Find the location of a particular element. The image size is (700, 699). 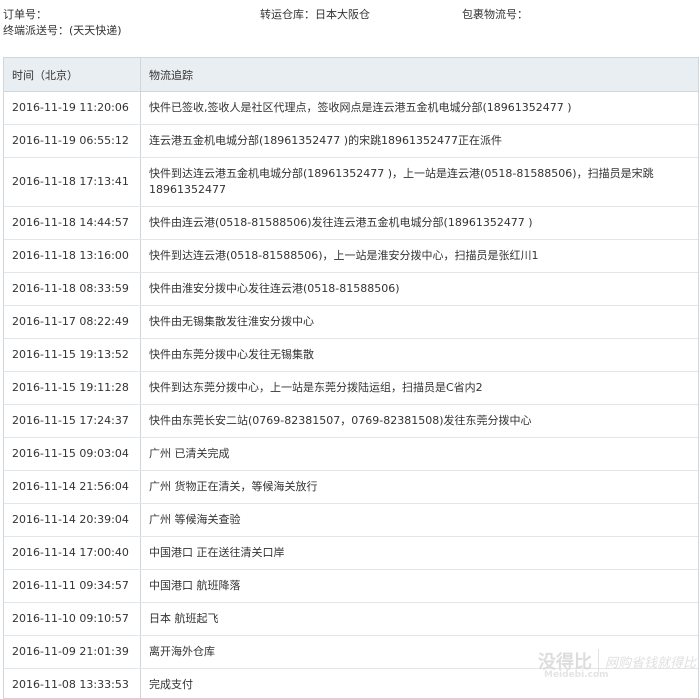

table-row: 2016-11-10 09:10:57 日本 航班起飞 is located at coordinates (351, 619).